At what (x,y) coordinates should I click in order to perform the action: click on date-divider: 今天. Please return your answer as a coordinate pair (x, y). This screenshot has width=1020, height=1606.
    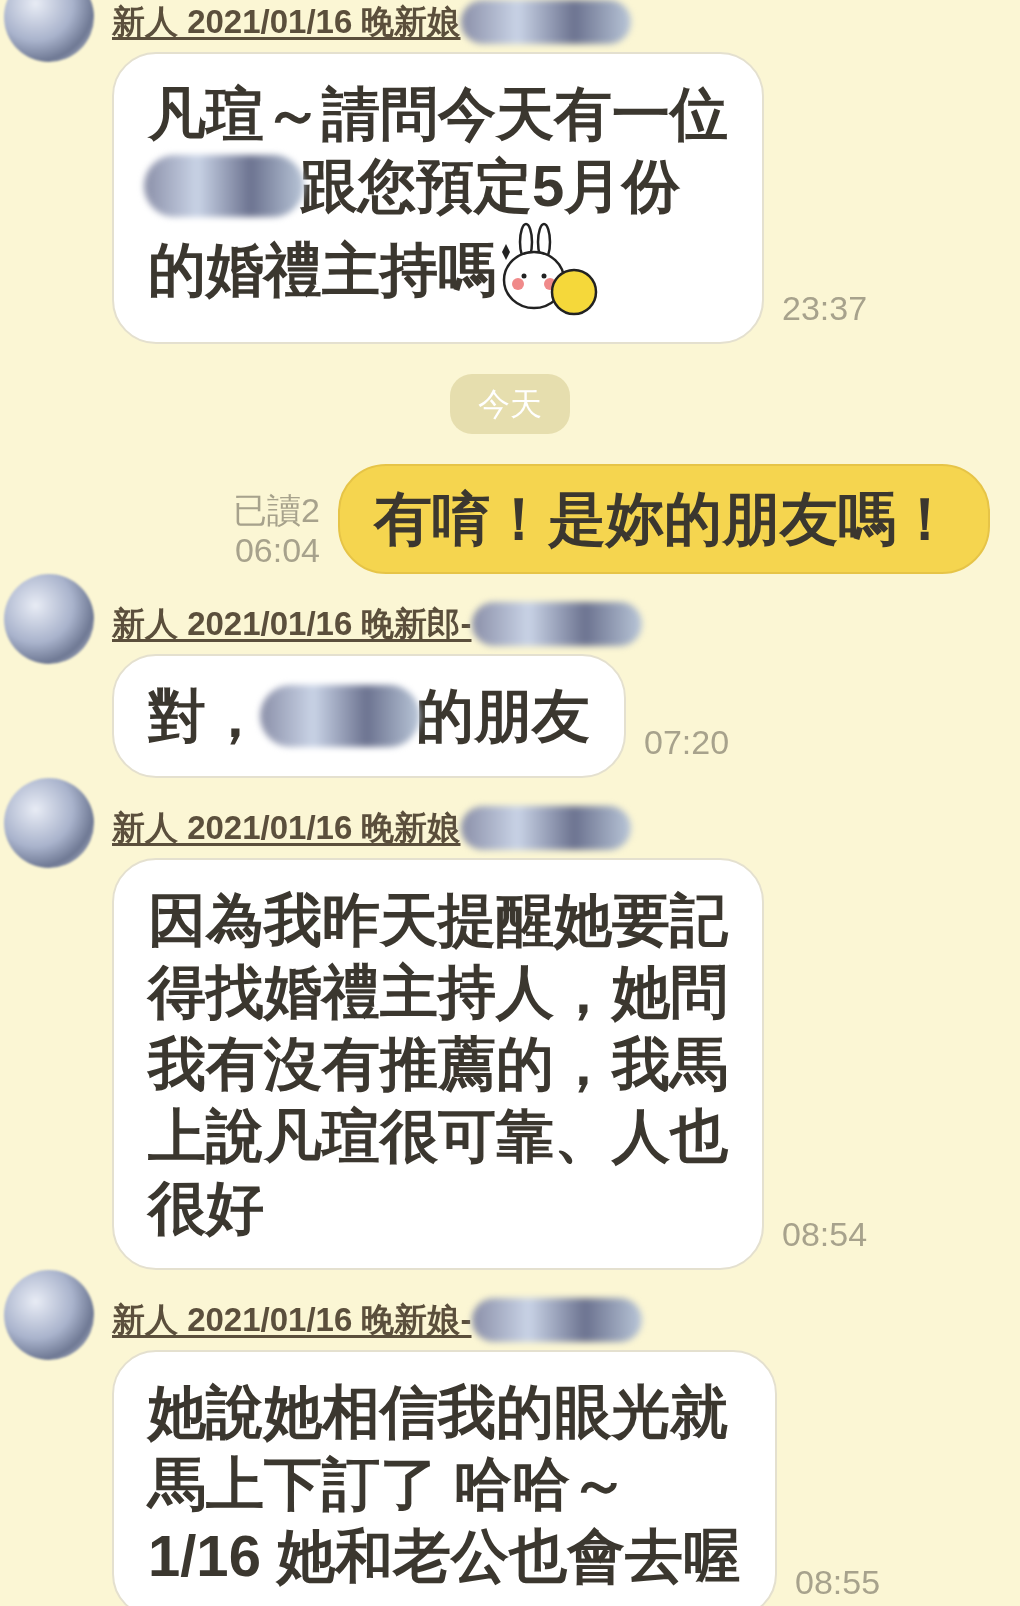
    Looking at the image, I should click on (510, 404).